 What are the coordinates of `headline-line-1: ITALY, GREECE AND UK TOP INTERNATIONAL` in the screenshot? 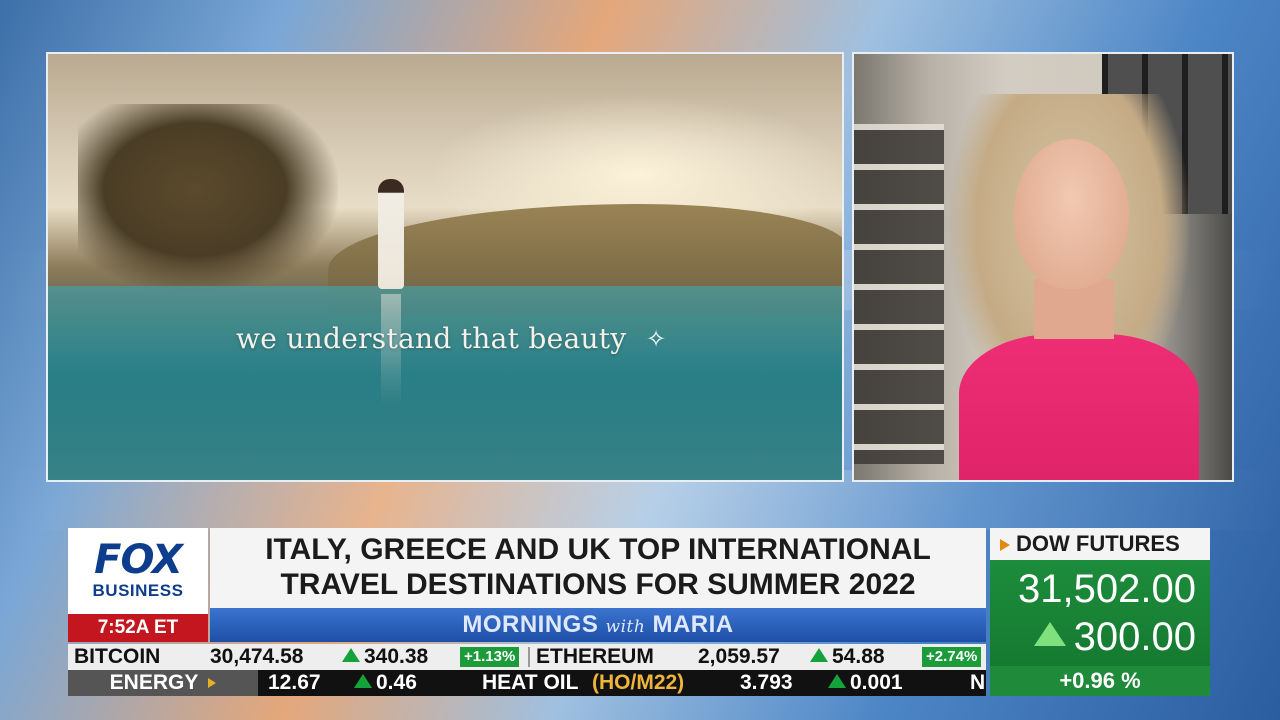 It's located at (598, 549).